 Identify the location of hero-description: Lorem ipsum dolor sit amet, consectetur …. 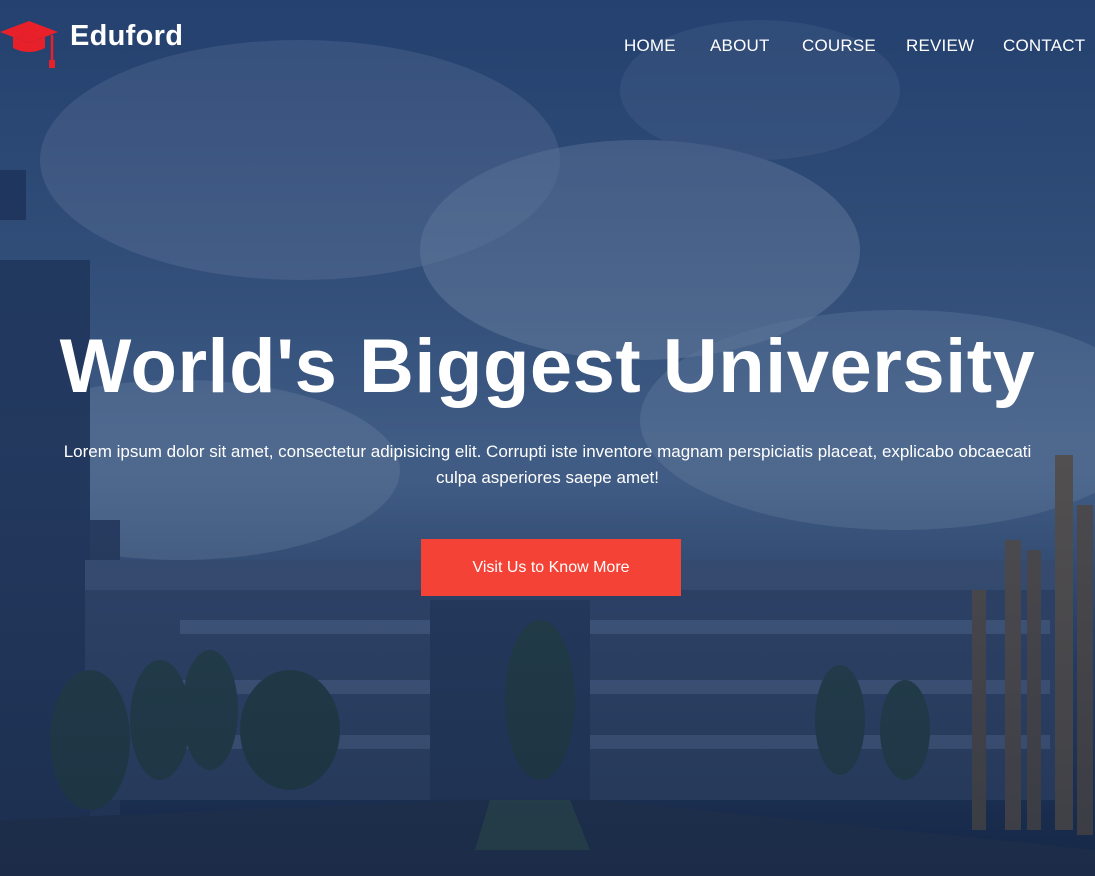
(547, 464).